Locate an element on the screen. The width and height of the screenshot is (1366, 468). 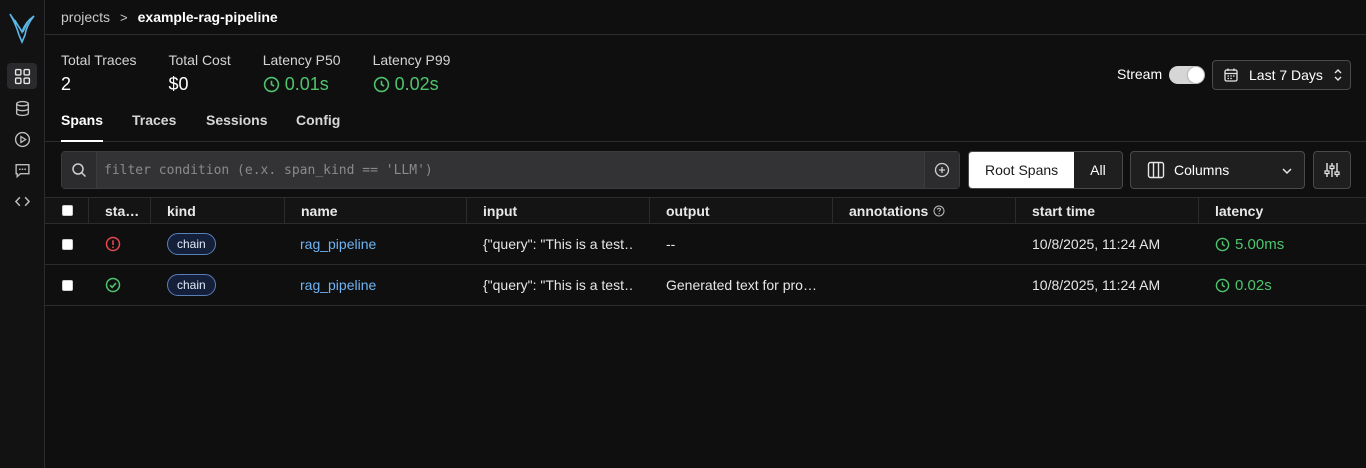
breadcrumb-current-project: example-rag-pipeline is located at coordinates (207, 17).